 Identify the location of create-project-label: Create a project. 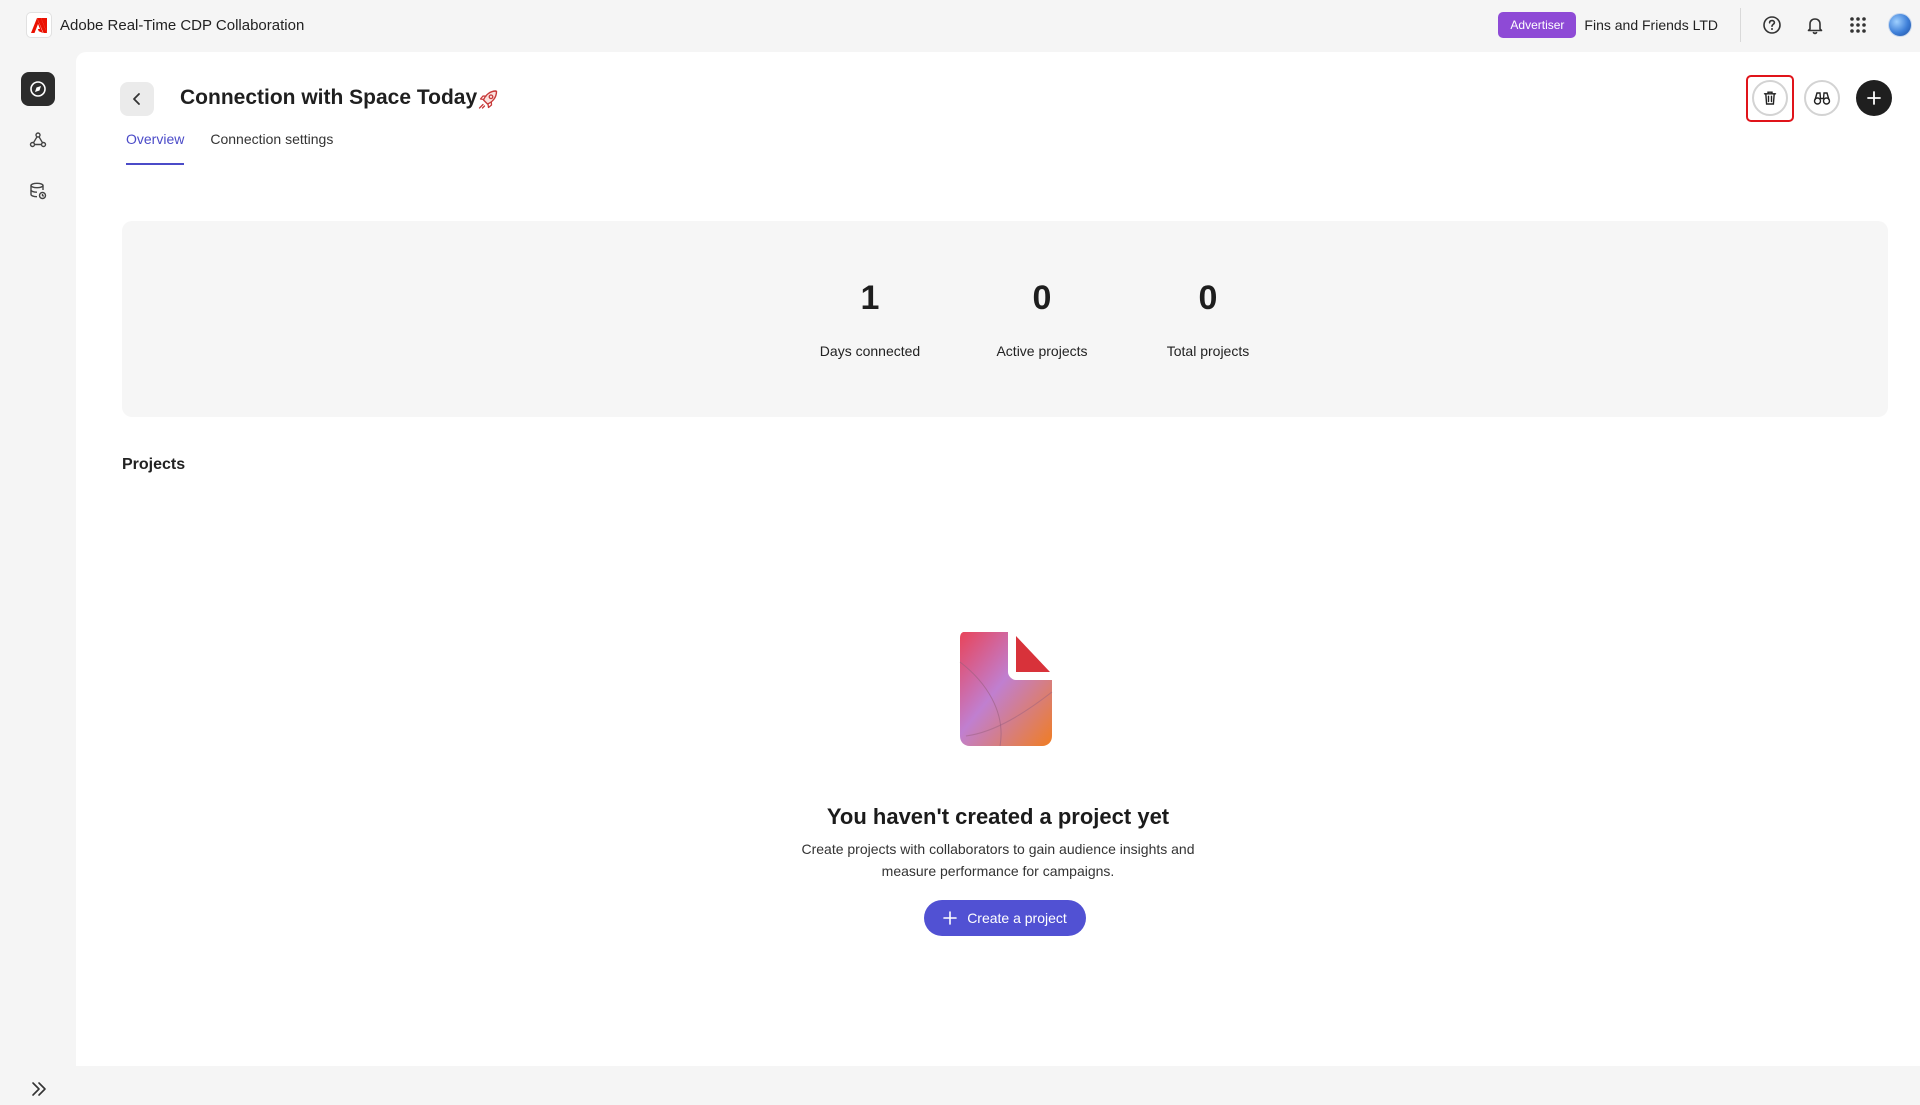
(1017, 918).